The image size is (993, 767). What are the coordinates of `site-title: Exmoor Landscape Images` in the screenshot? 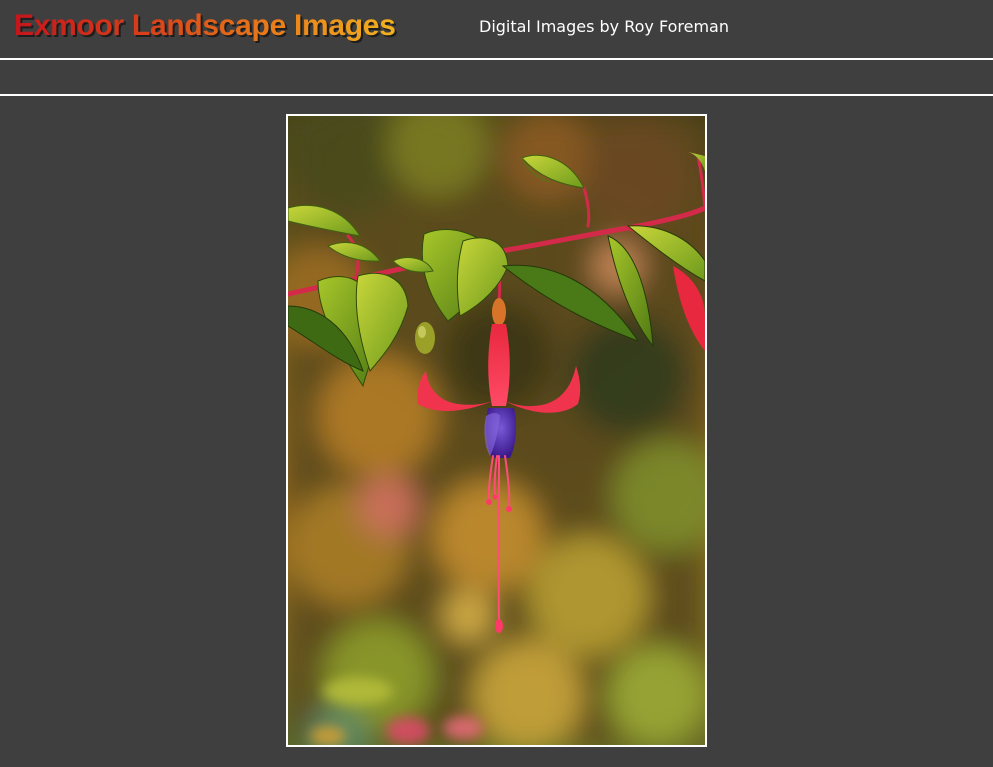 It's located at (205, 26).